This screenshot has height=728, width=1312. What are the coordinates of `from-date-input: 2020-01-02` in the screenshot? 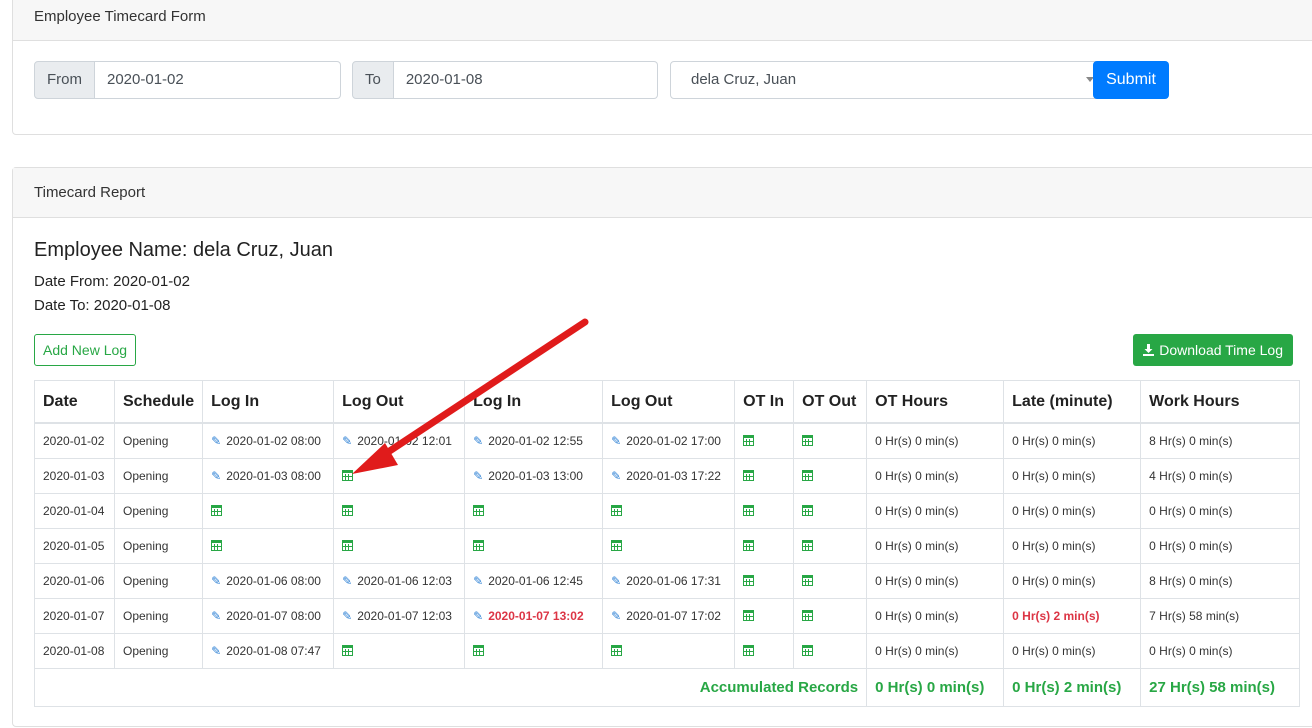 It's located at (218, 80).